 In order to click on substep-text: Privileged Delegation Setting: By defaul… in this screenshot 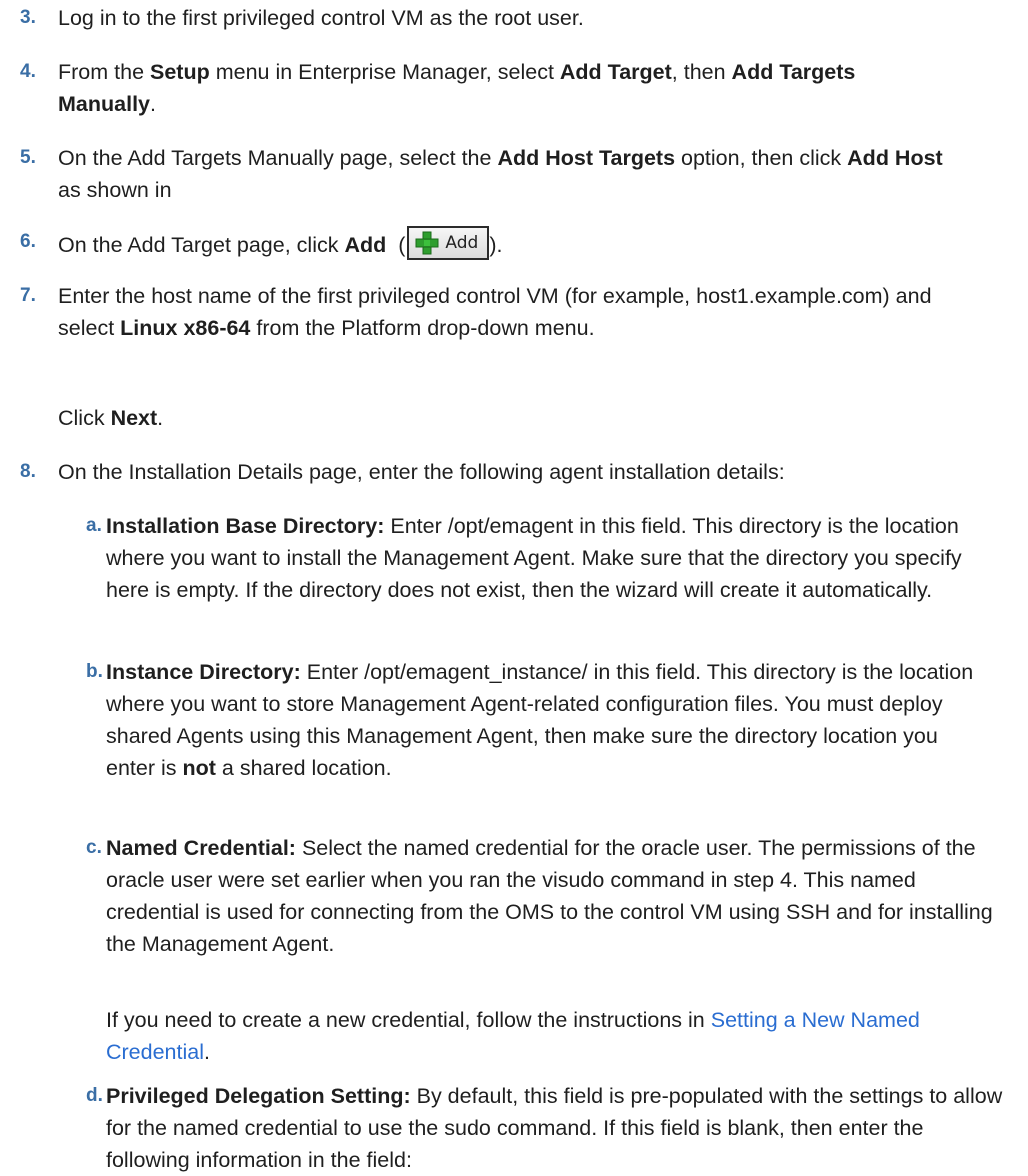, I will do `click(556, 1128)`.